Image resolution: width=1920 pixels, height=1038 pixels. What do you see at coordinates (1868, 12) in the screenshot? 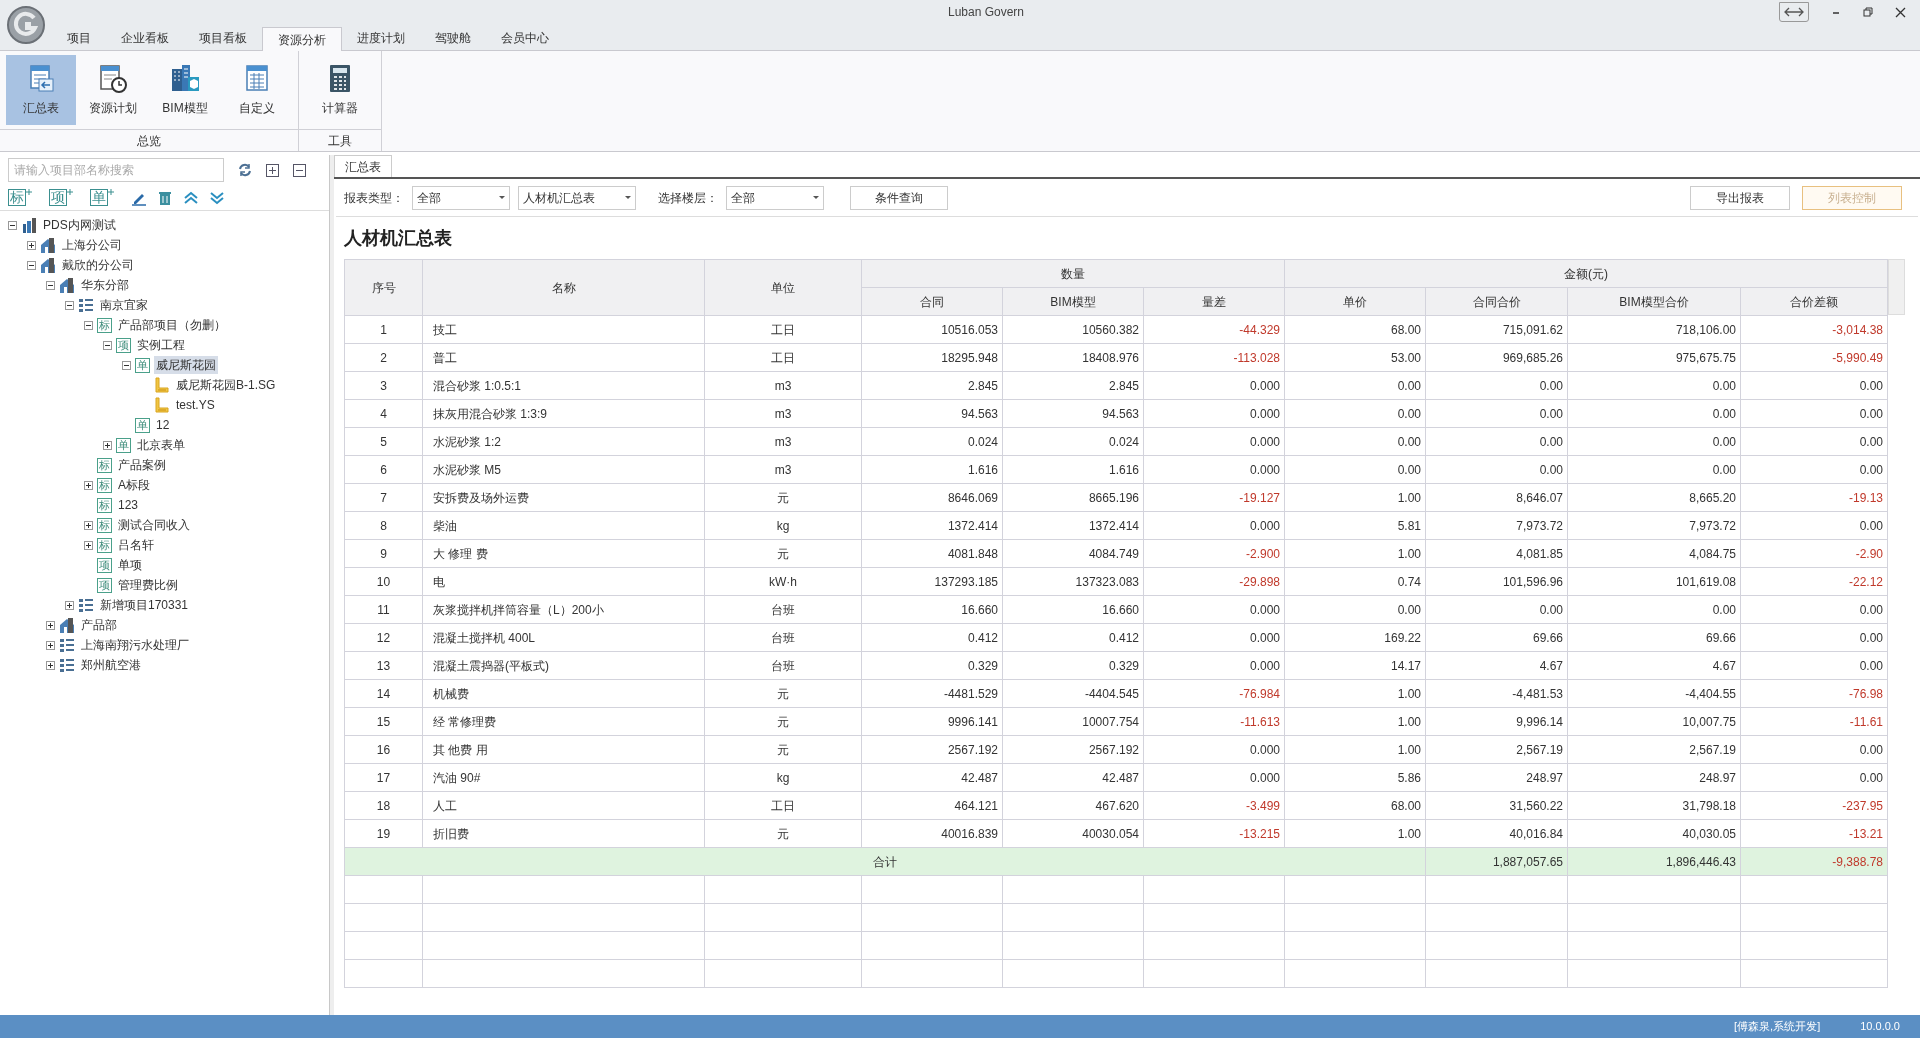
I see `restore-icon` at bounding box center [1868, 12].